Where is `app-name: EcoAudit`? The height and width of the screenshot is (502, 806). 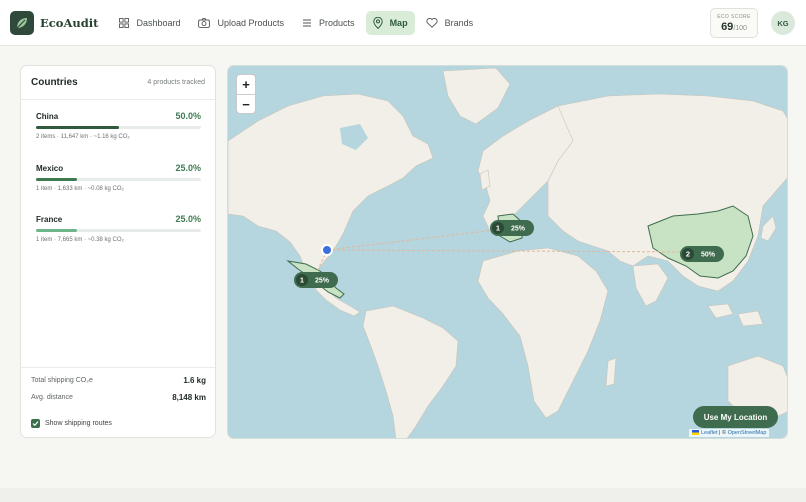 app-name: EcoAudit is located at coordinates (69, 22).